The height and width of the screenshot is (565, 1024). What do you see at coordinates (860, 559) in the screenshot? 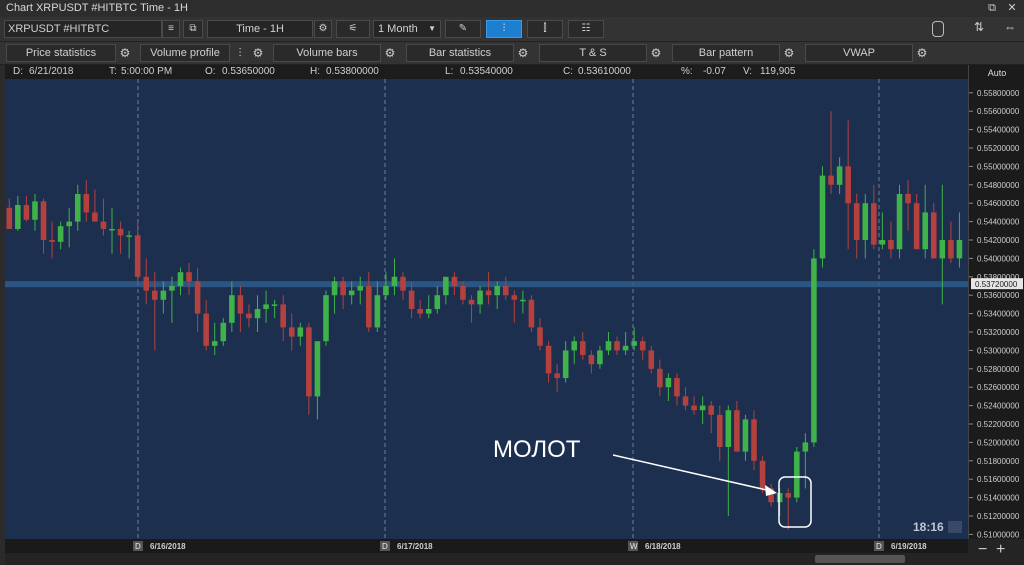
I see `scroll-thumb` at bounding box center [860, 559].